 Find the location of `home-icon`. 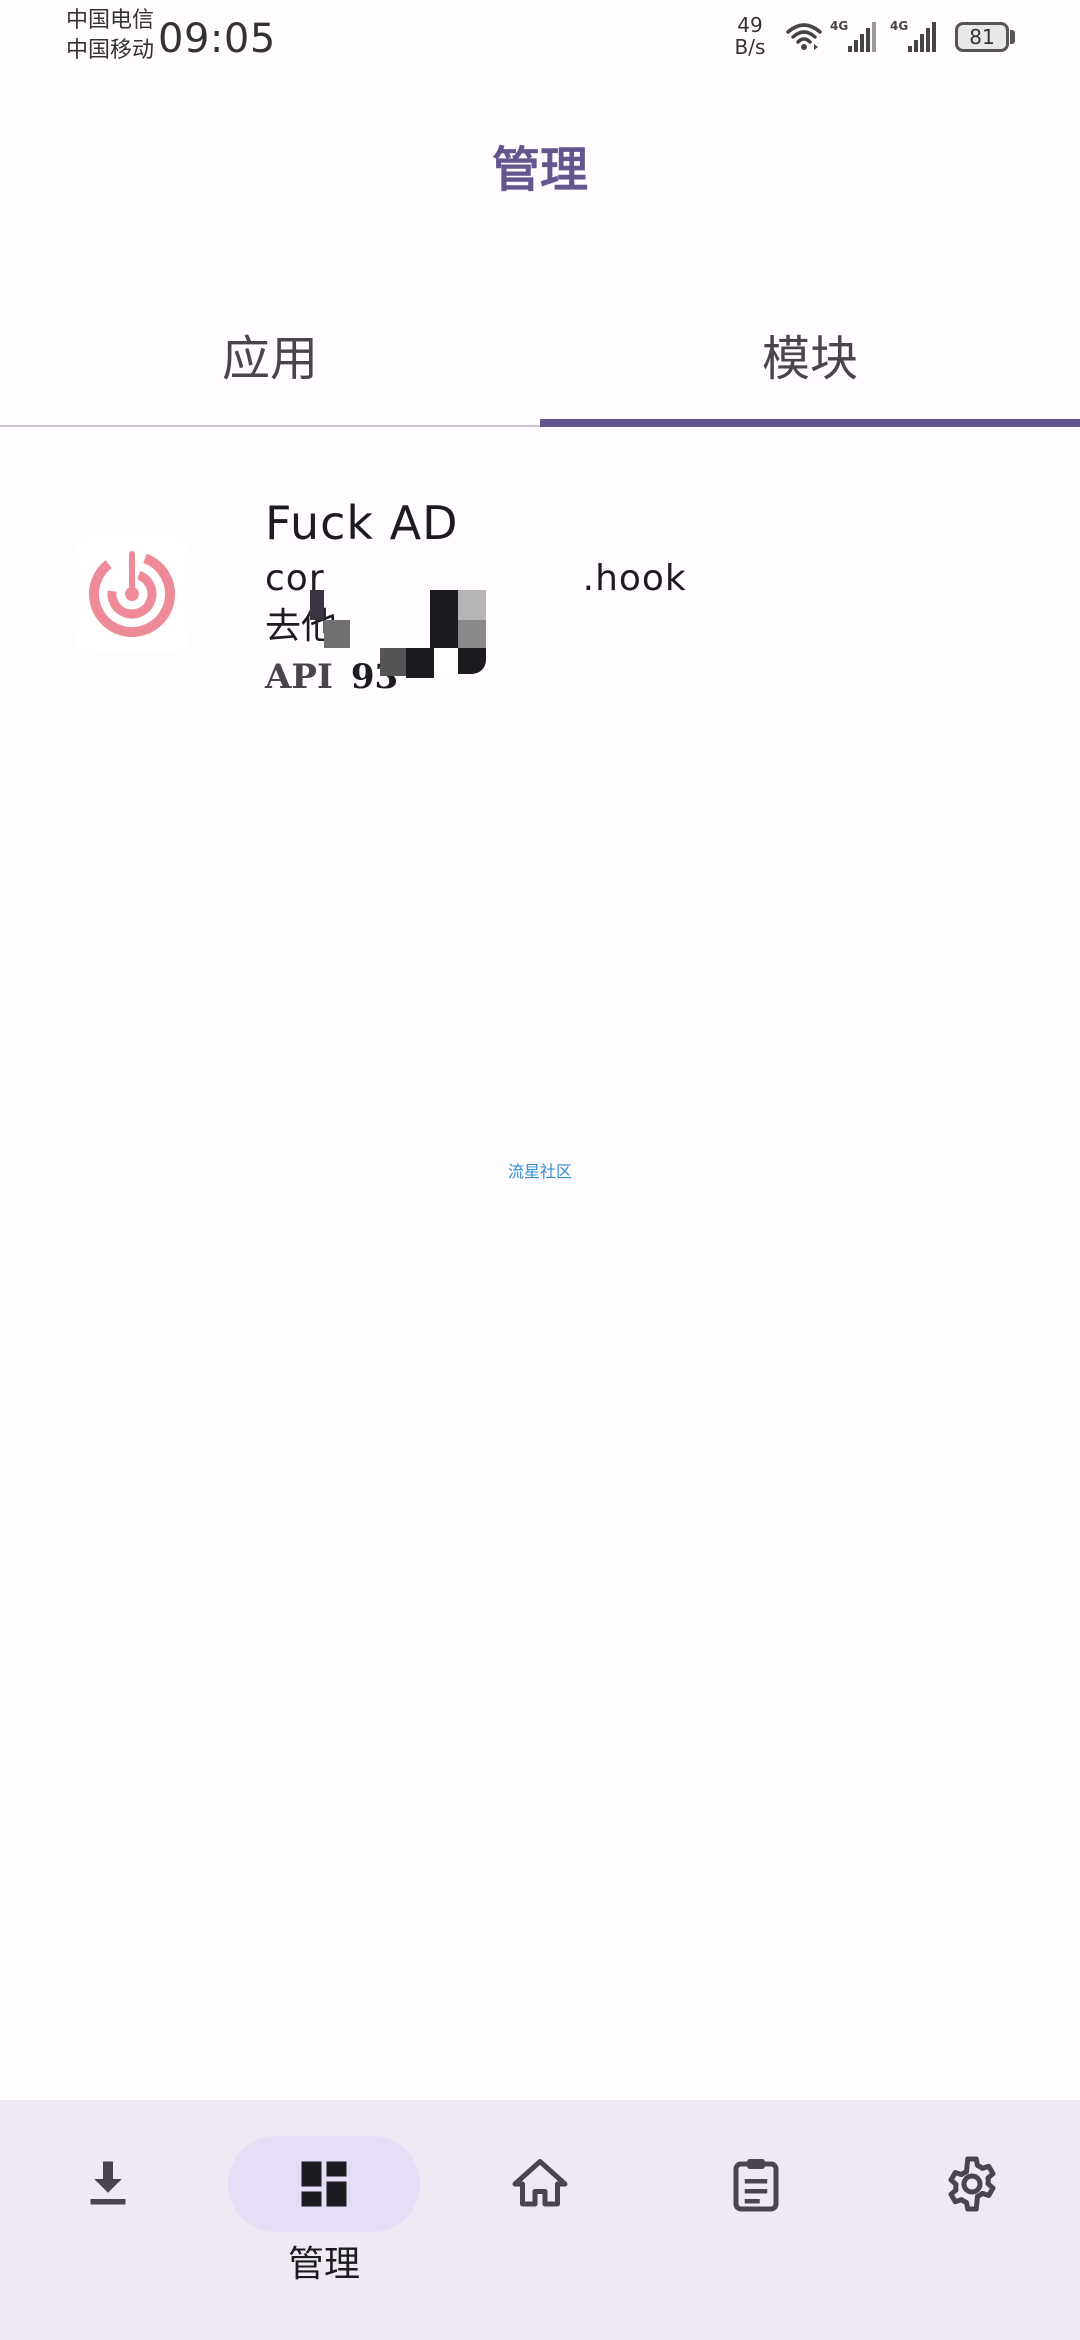

home-icon is located at coordinates (540, 2183).